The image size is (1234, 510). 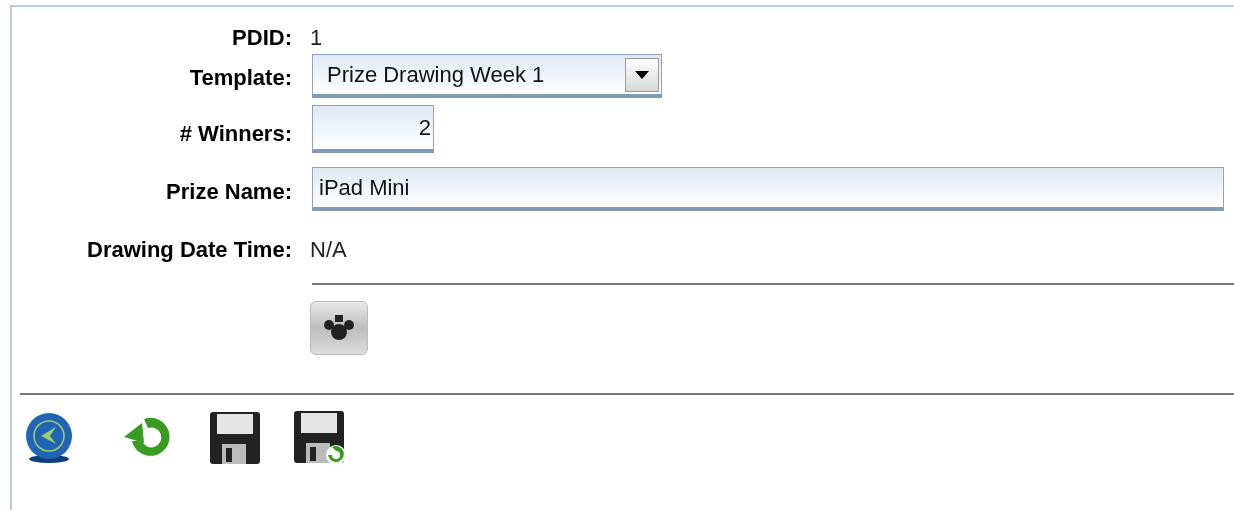 I want to click on save-button, so click(x=235, y=438).